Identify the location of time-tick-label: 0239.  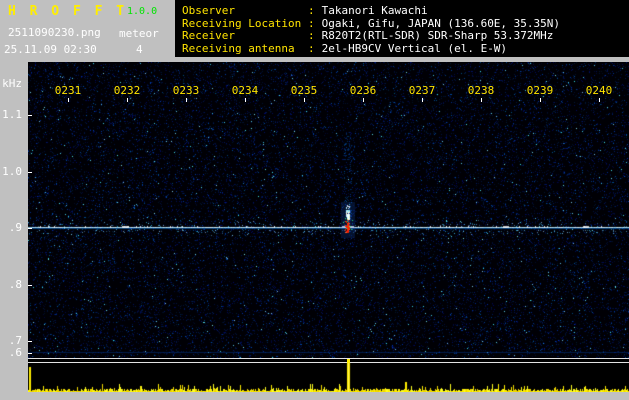
(540, 90).